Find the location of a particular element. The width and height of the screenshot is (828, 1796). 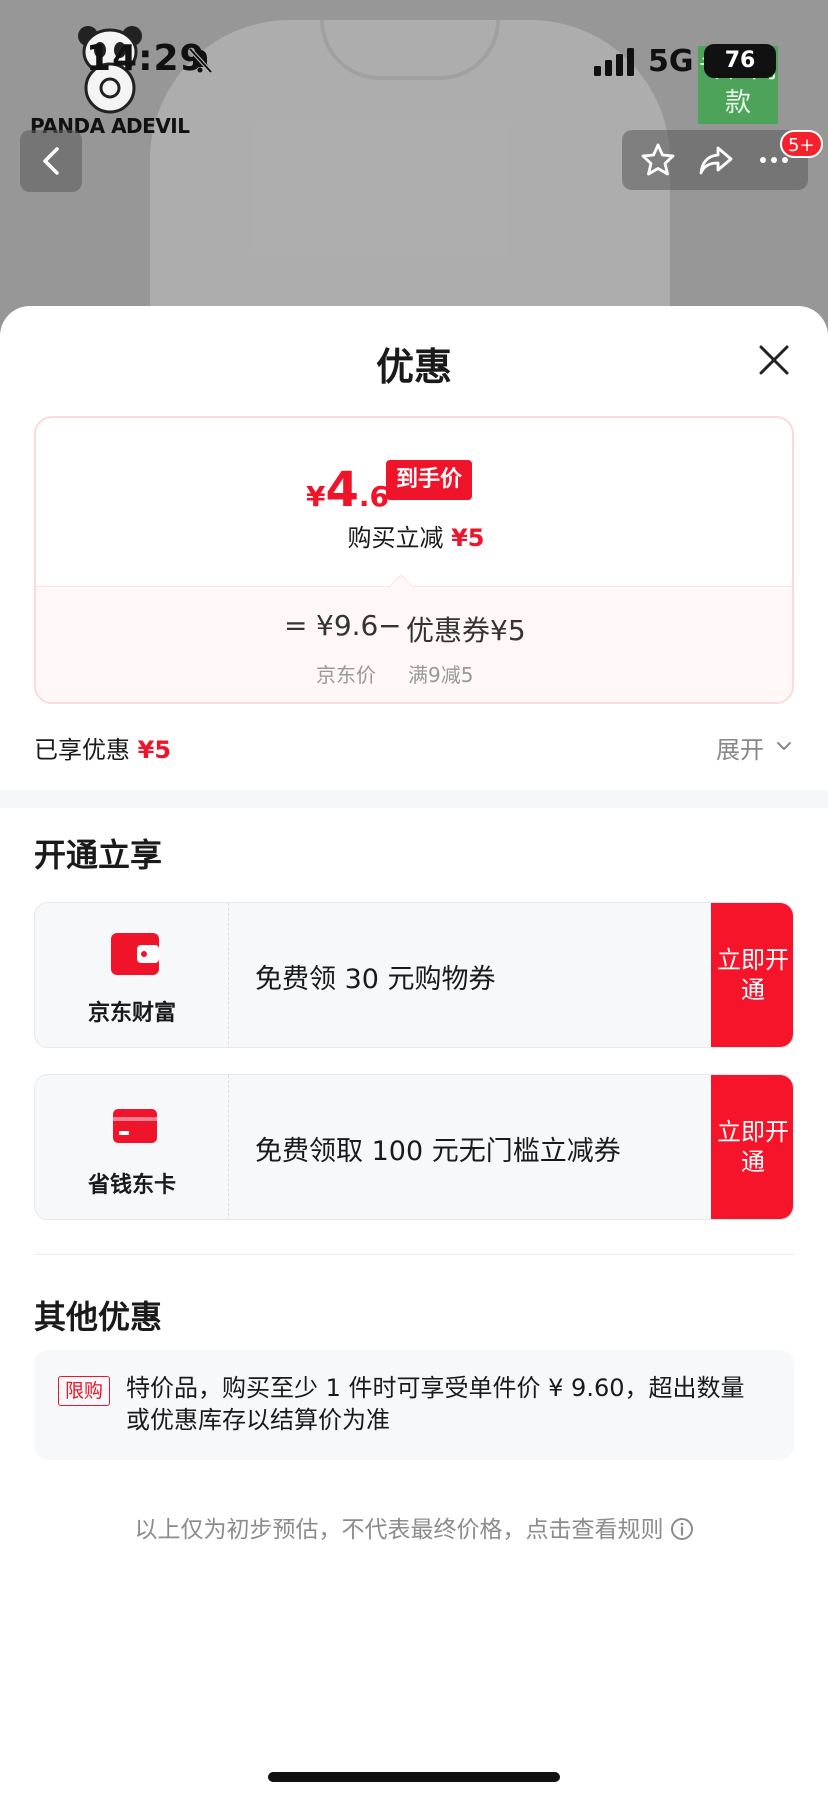

rules-disclaimer: 以上仅为初步预估，不代表最终价格，点击查看规则 is located at coordinates (414, 1527).